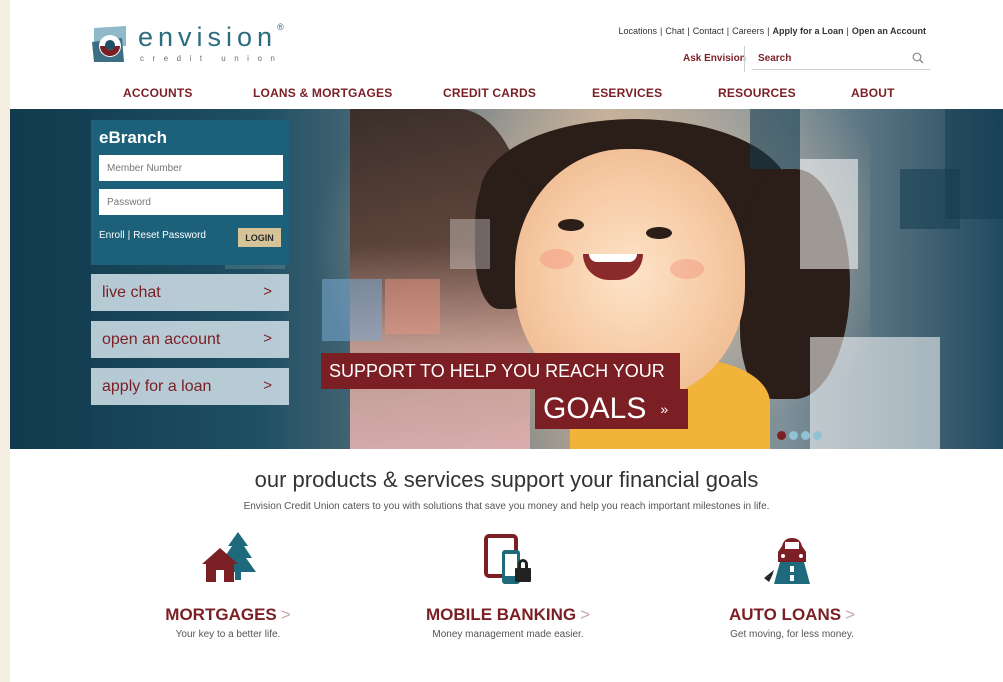  I want to click on quick-link-apply-loan: apply for a loan >, so click(190, 386).